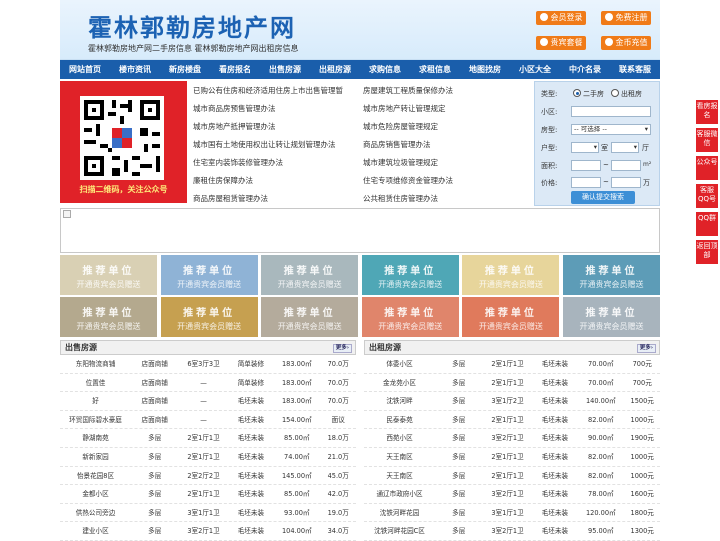 Image resolution: width=720 pixels, height=541 pixels. I want to click on sale-more-link: 更多›, so click(342, 348).